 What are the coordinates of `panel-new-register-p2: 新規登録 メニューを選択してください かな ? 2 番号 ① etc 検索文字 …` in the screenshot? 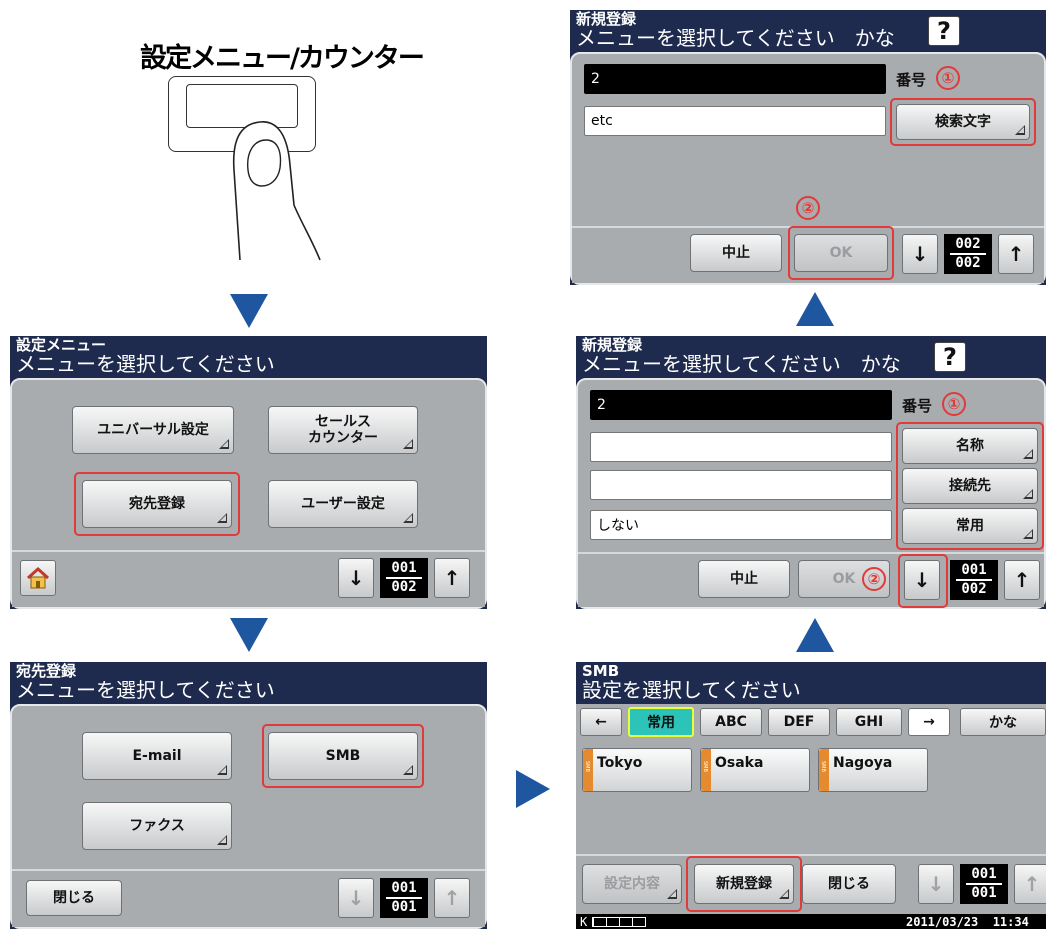 It's located at (808, 147).